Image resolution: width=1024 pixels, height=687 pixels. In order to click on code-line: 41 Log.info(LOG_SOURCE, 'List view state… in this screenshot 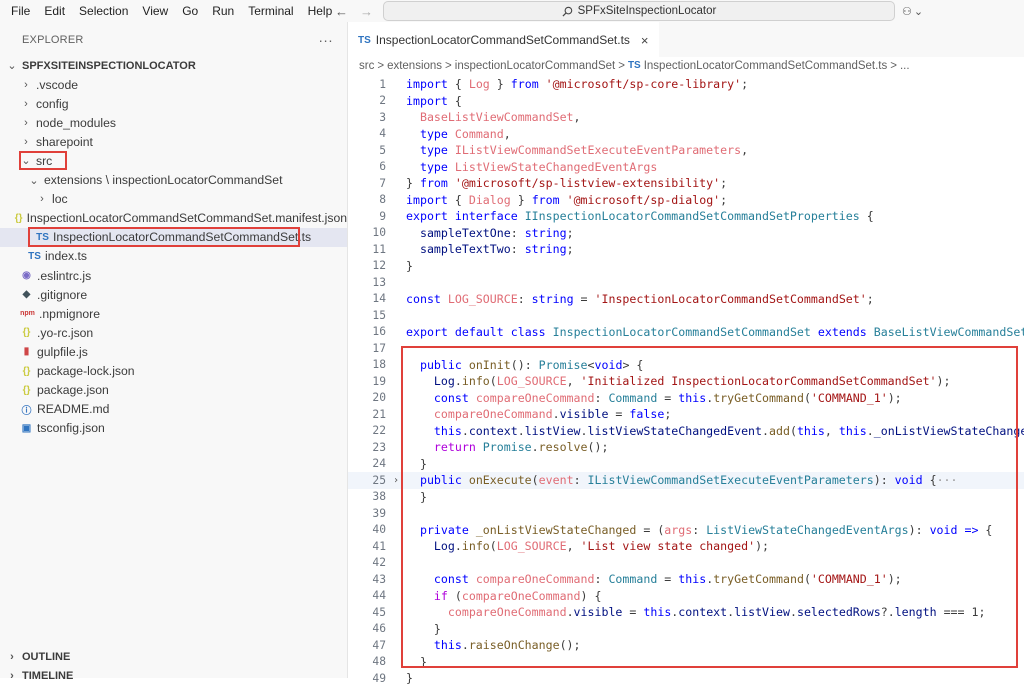, I will do `click(686, 546)`.